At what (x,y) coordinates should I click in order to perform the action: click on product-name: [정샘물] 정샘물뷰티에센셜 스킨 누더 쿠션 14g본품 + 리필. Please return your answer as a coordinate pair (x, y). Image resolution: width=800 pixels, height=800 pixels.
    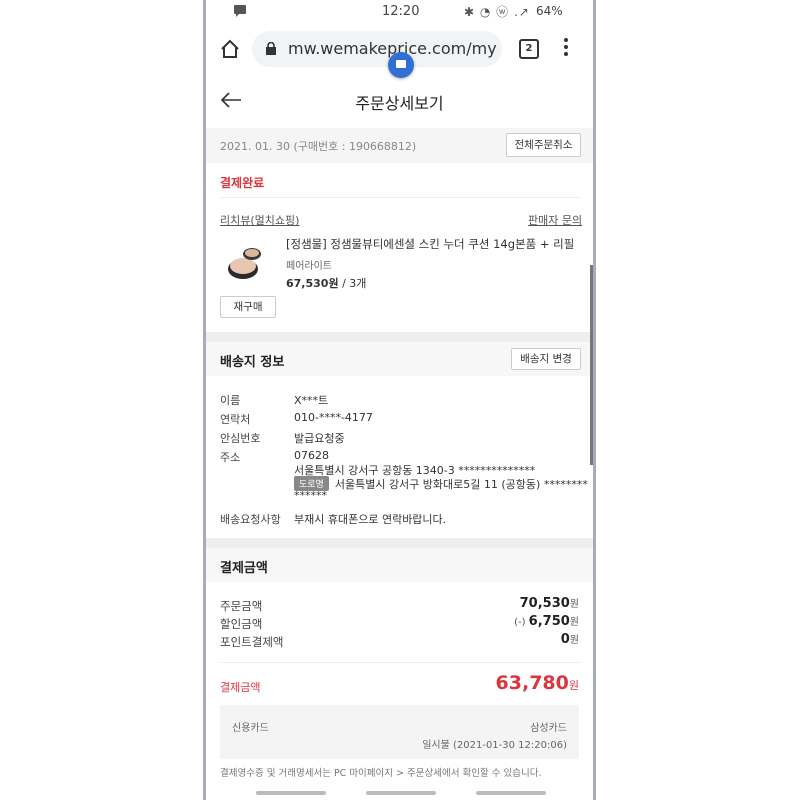
    Looking at the image, I should click on (436, 244).